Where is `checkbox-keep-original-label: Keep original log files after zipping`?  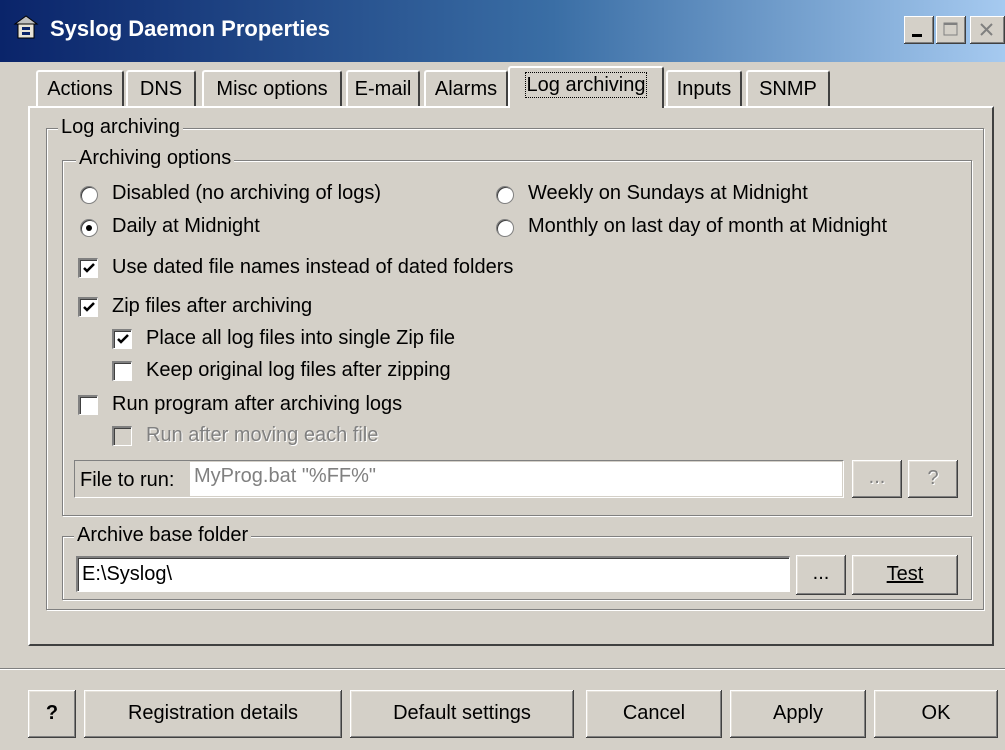
checkbox-keep-original-label: Keep original log files after zipping is located at coordinates (298, 370).